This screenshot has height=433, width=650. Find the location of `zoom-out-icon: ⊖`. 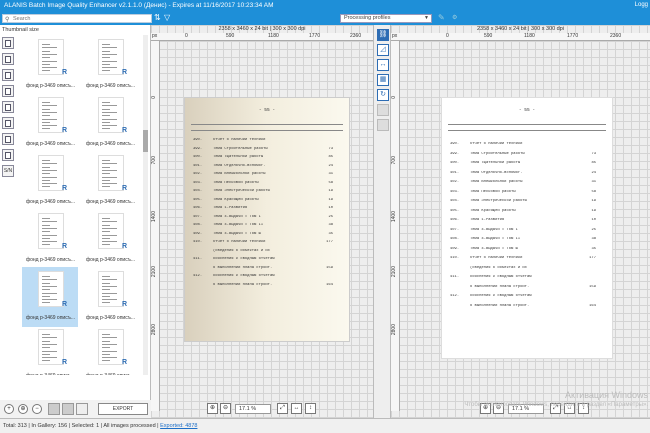

zoom-out-icon: ⊖ is located at coordinates (225, 408).